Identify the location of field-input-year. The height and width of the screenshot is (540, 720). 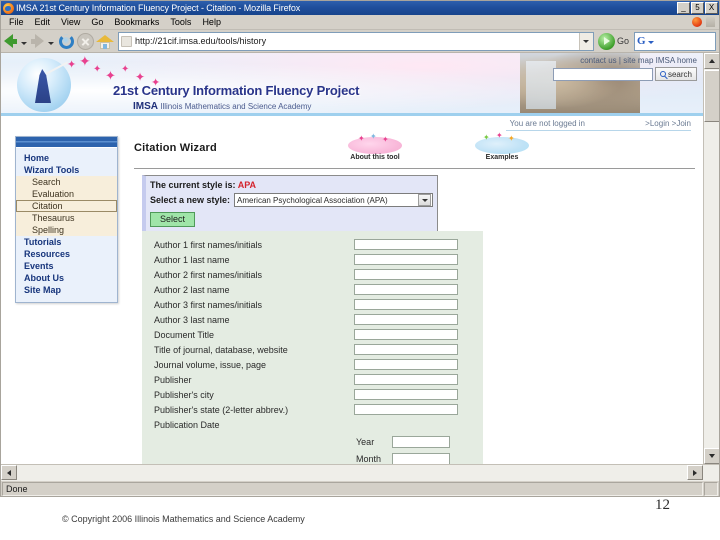
(421, 441).